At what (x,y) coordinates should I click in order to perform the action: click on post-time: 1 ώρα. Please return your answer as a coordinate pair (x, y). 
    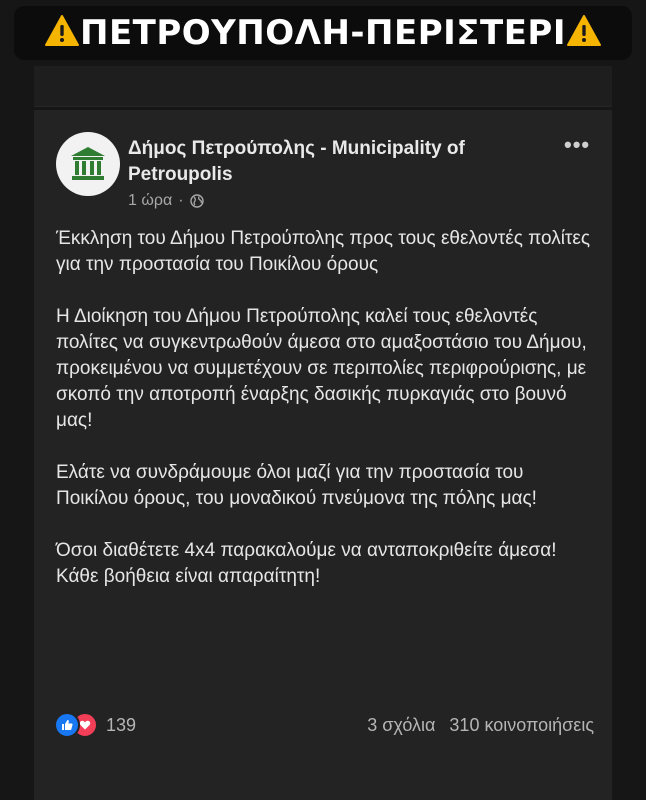
    Looking at the image, I should click on (150, 201).